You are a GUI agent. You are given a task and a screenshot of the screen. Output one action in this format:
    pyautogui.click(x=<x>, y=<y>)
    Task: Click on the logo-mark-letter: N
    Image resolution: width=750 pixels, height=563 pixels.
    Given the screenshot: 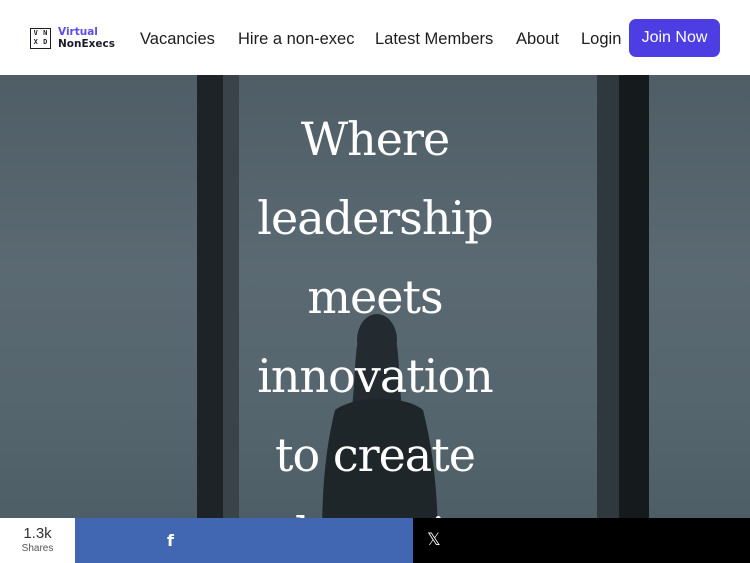 What is the action you would take?
    pyautogui.click(x=45, y=32)
    